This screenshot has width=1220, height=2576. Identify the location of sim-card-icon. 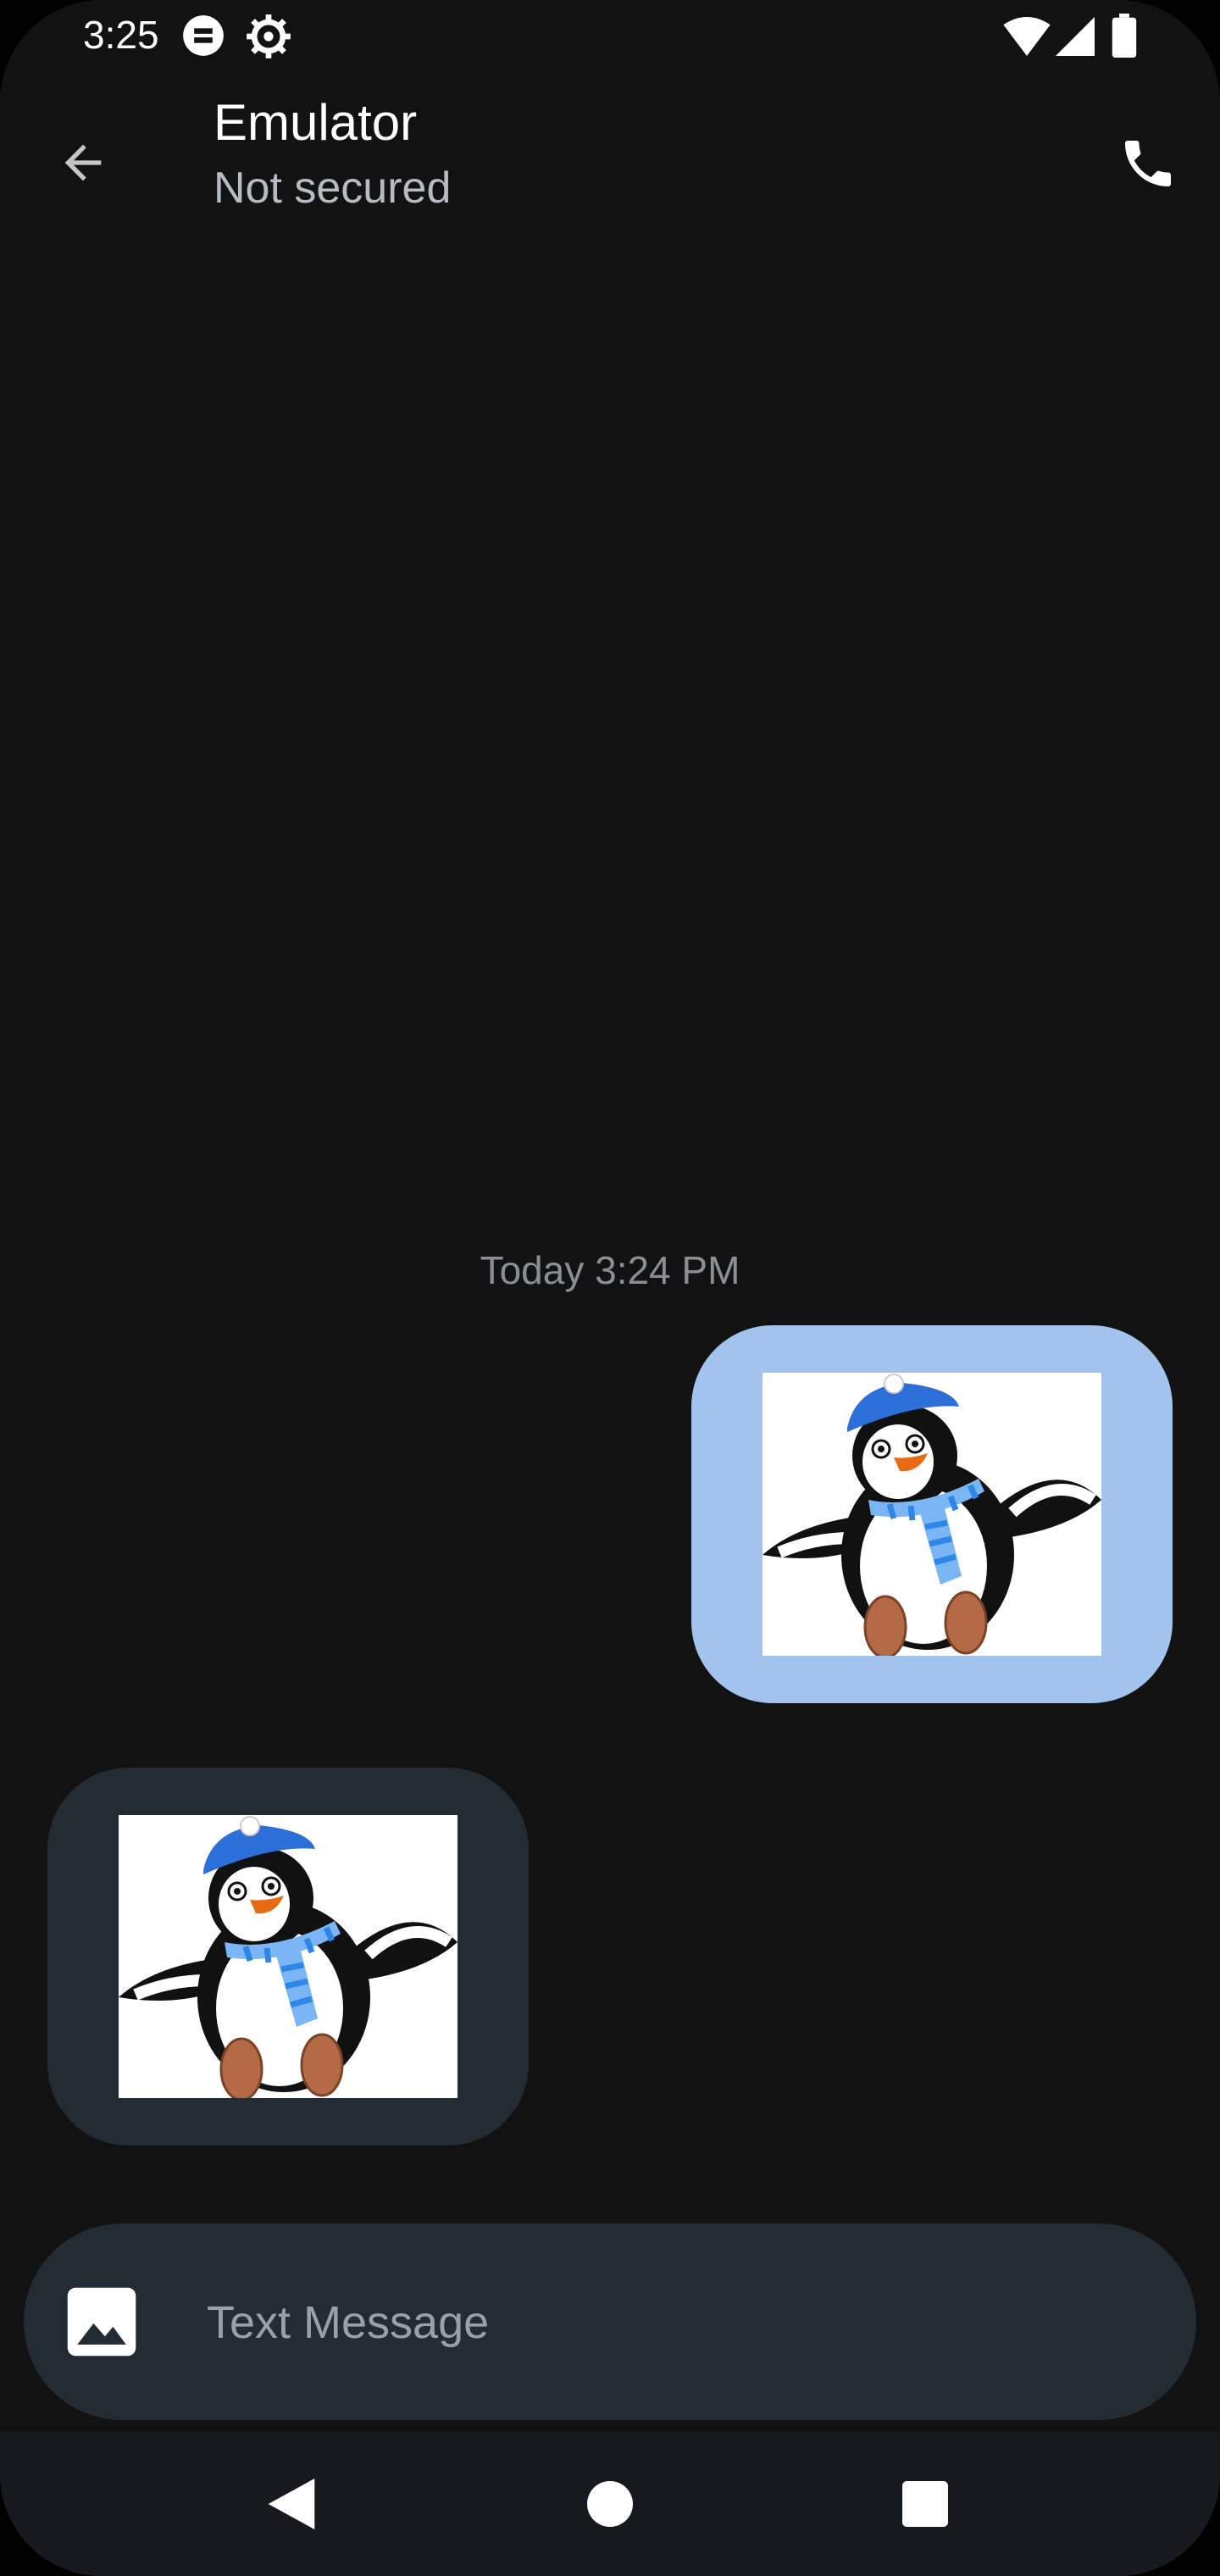
(203, 38).